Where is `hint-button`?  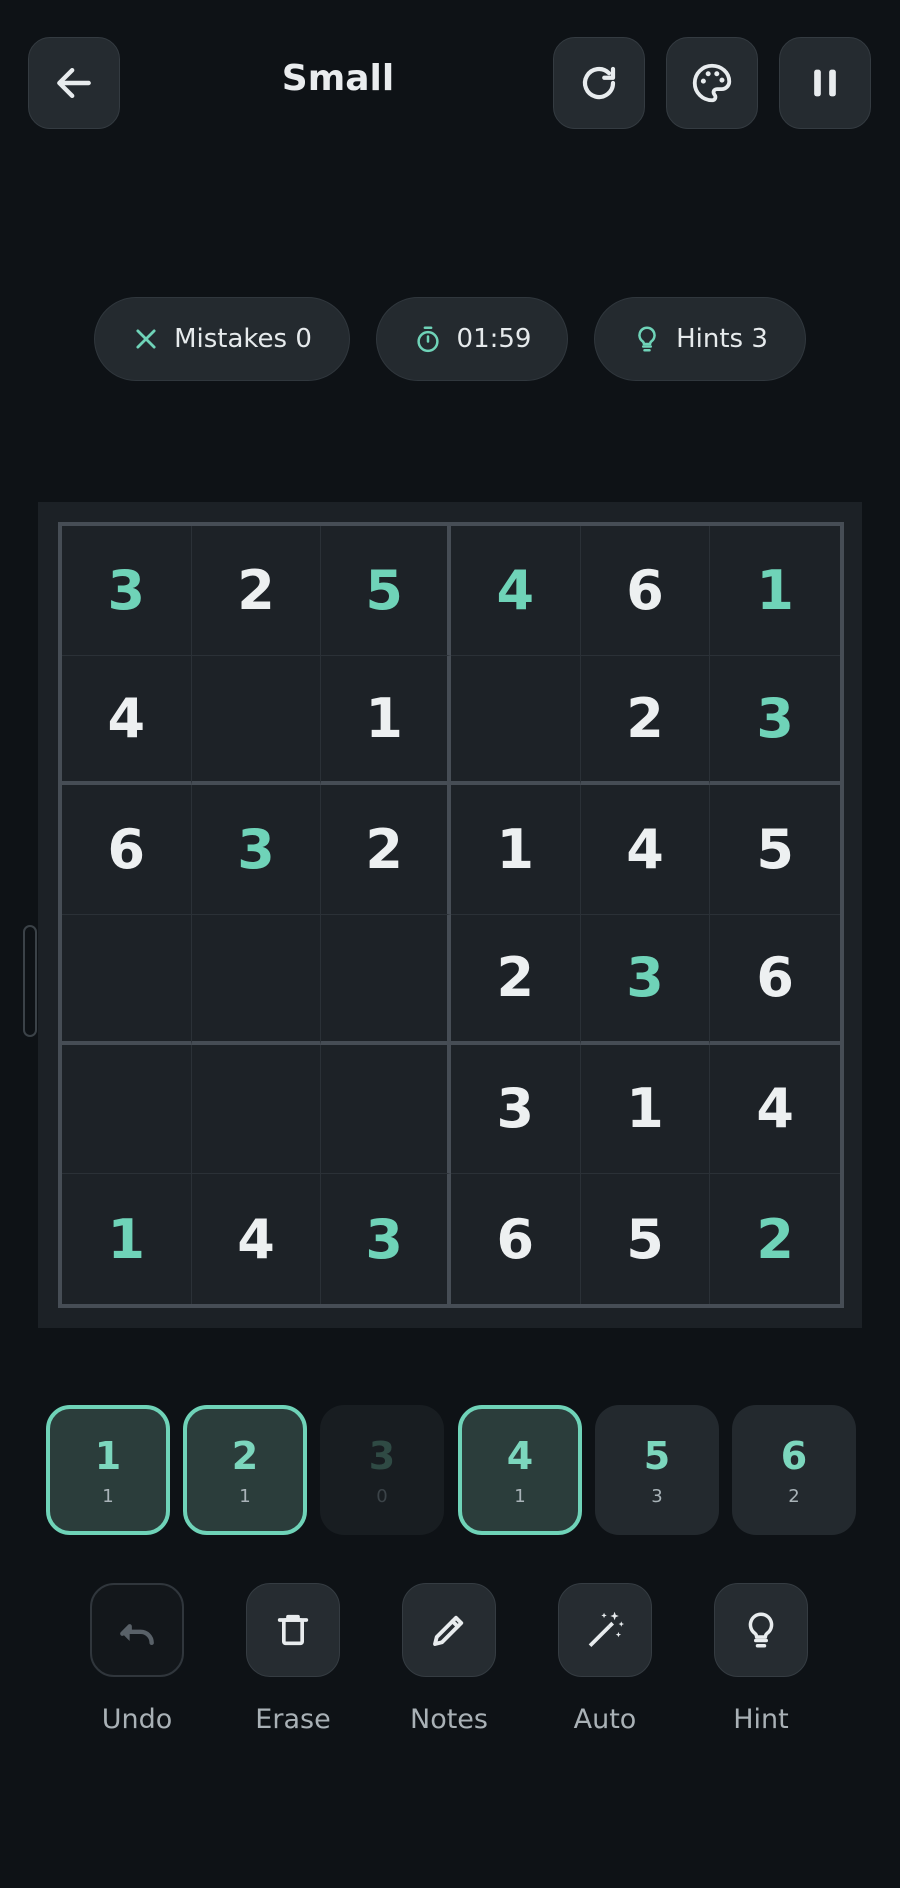
hint-button is located at coordinates (761, 1630).